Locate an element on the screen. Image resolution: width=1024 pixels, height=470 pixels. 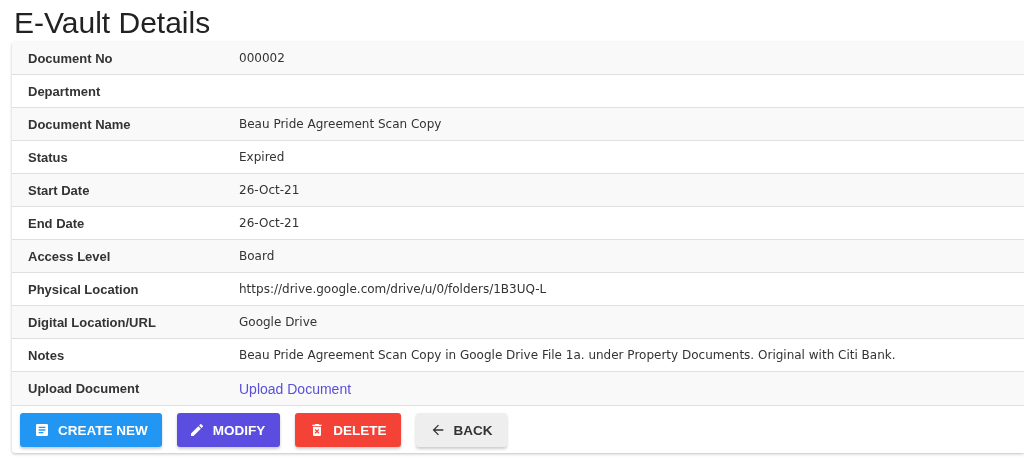
field-value: Board is located at coordinates (257, 256).